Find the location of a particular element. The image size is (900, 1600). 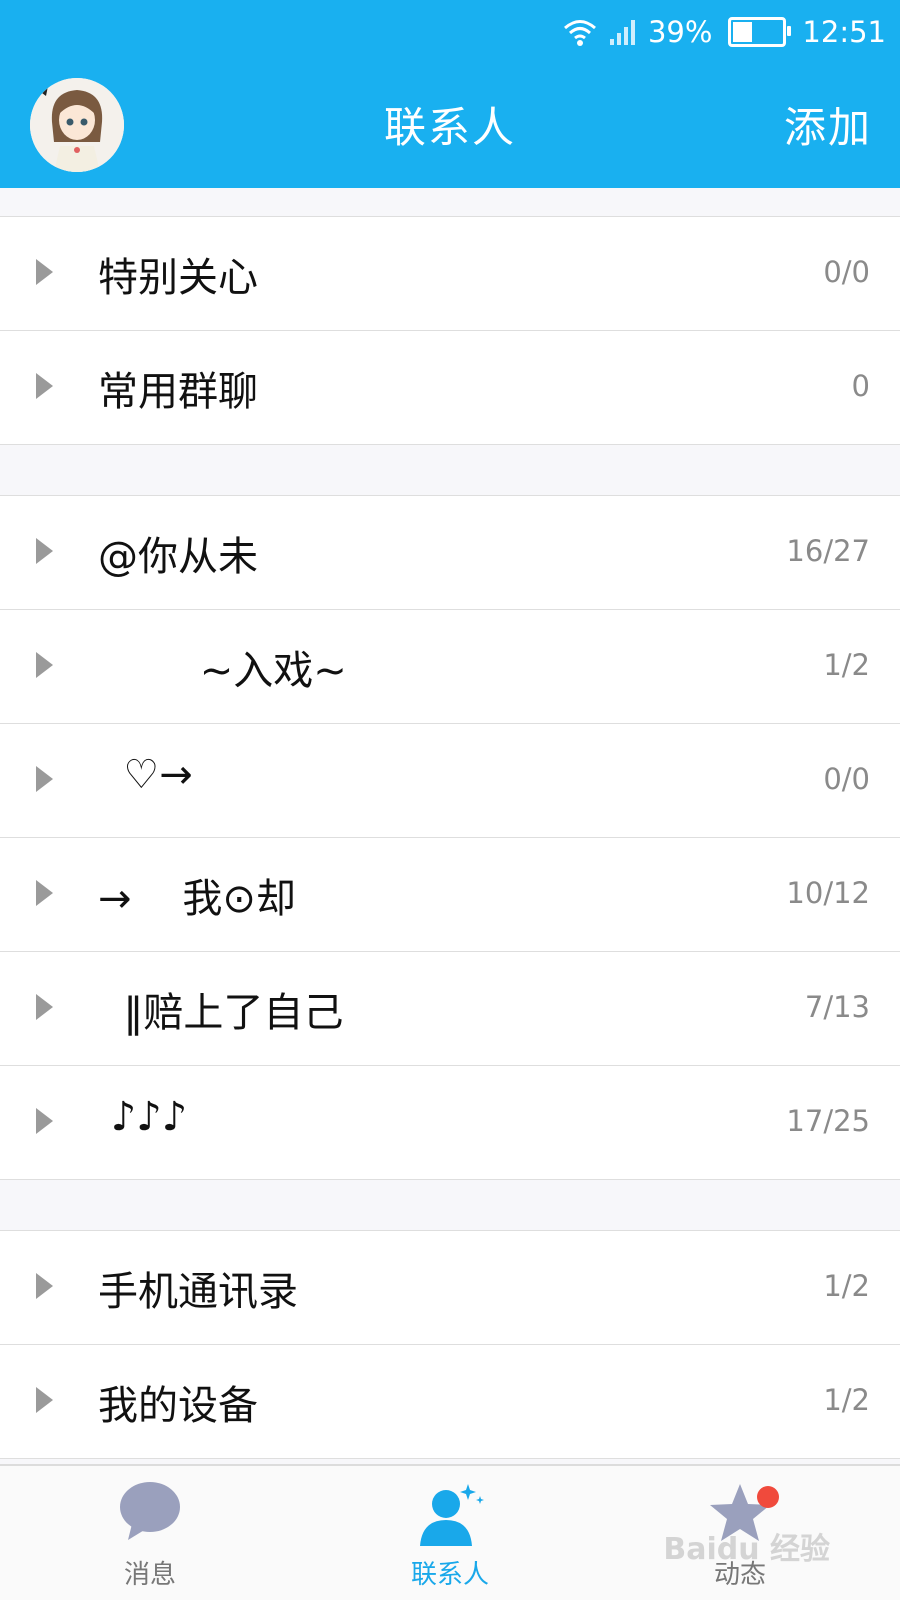

section-system: 手机通讯录 1/2 我的设备 1/2 is located at coordinates (450, 1344).